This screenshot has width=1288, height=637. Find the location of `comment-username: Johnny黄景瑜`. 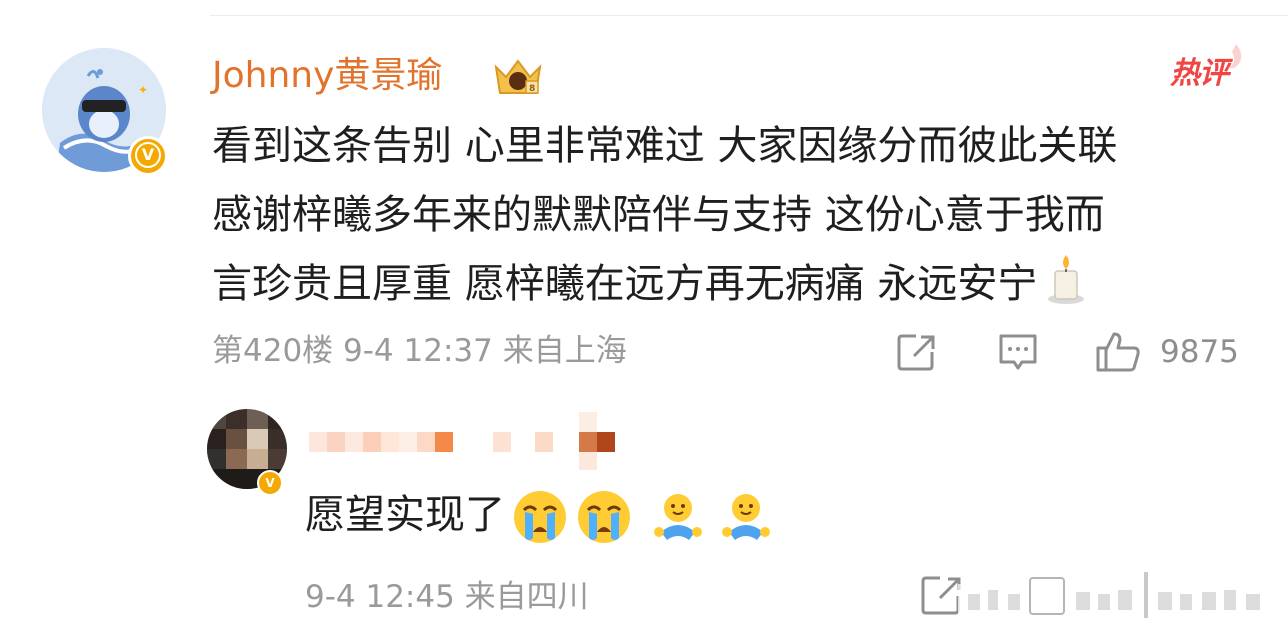

comment-username: Johnny黄景瑜 is located at coordinates (327, 76).